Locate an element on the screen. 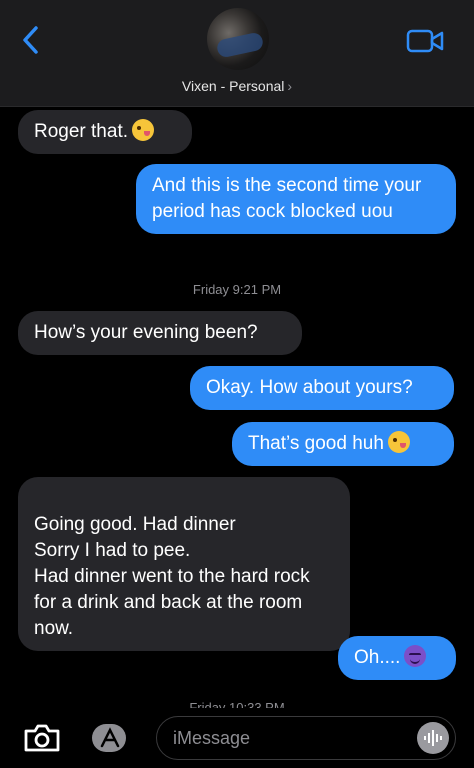  app-store-icon is located at coordinates (110, 738).